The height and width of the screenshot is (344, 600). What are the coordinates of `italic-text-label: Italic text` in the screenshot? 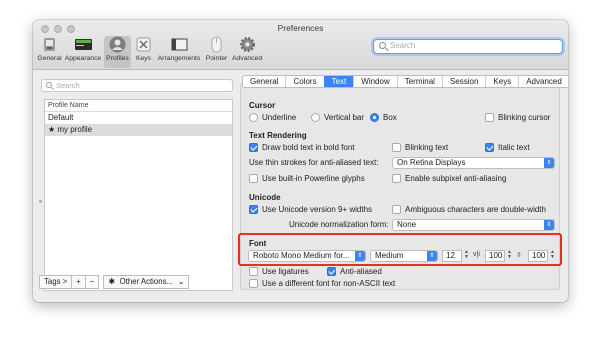 It's located at (514, 147).